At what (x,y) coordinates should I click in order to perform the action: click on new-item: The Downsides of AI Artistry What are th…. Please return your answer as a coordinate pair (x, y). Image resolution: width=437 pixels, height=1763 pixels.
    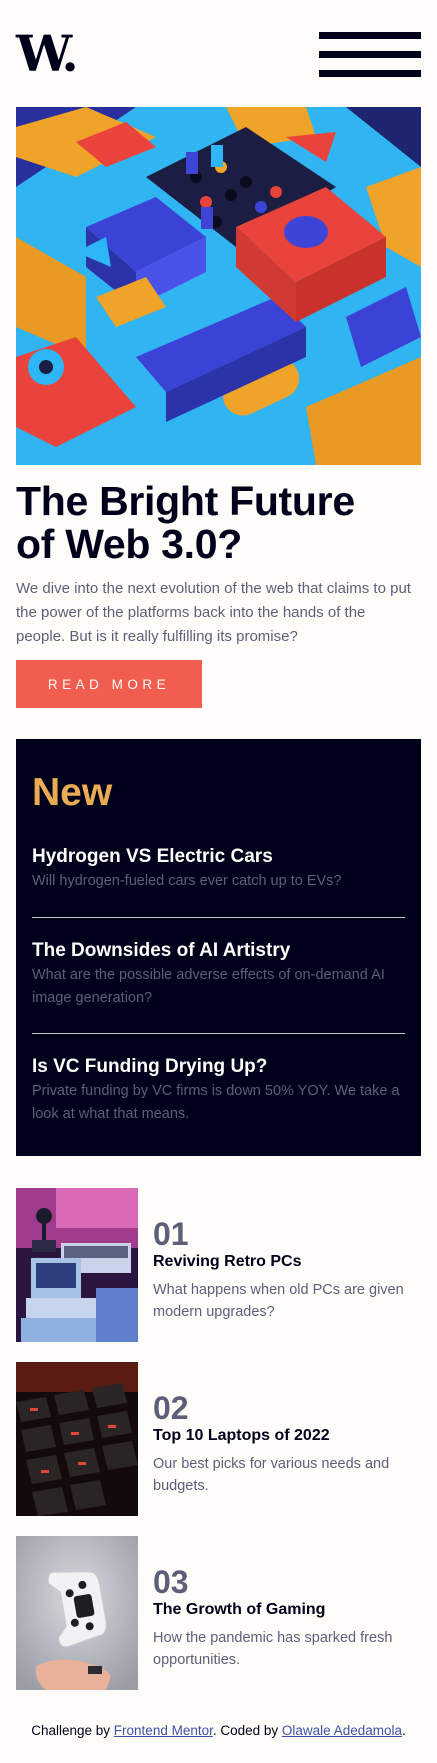
    Looking at the image, I should click on (218, 974).